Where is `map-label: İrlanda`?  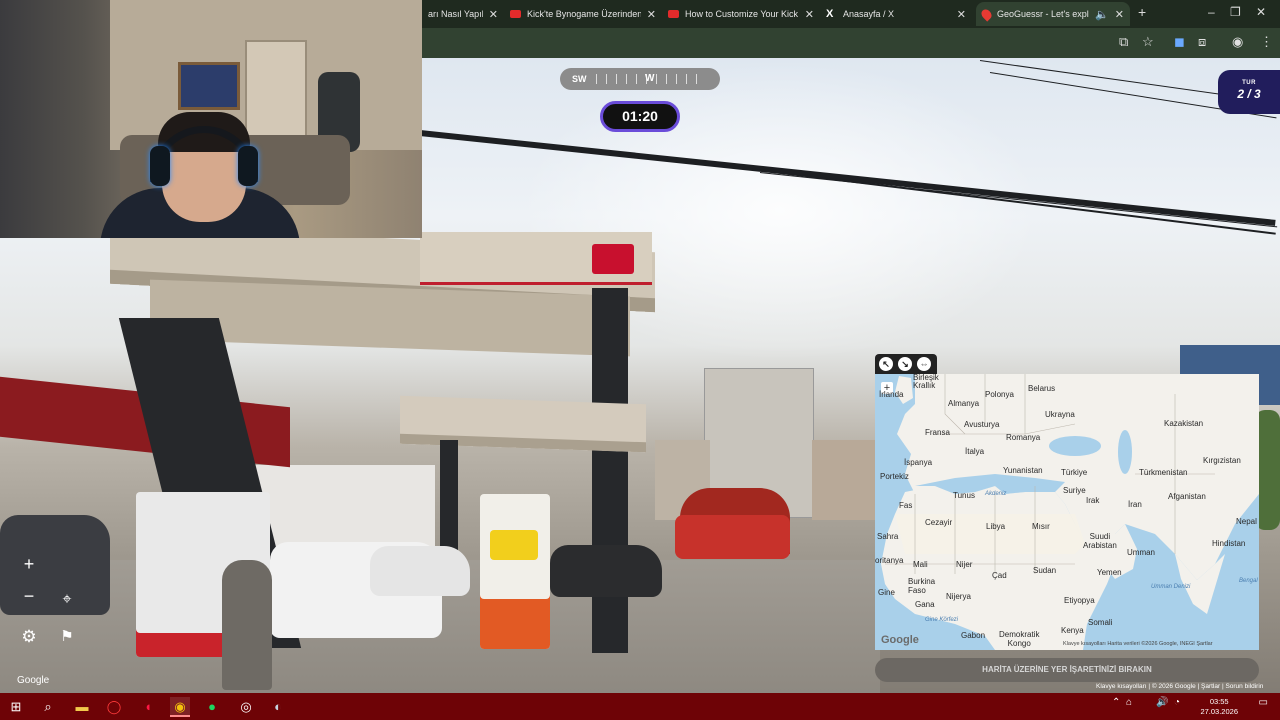 map-label: İrlanda is located at coordinates (891, 394).